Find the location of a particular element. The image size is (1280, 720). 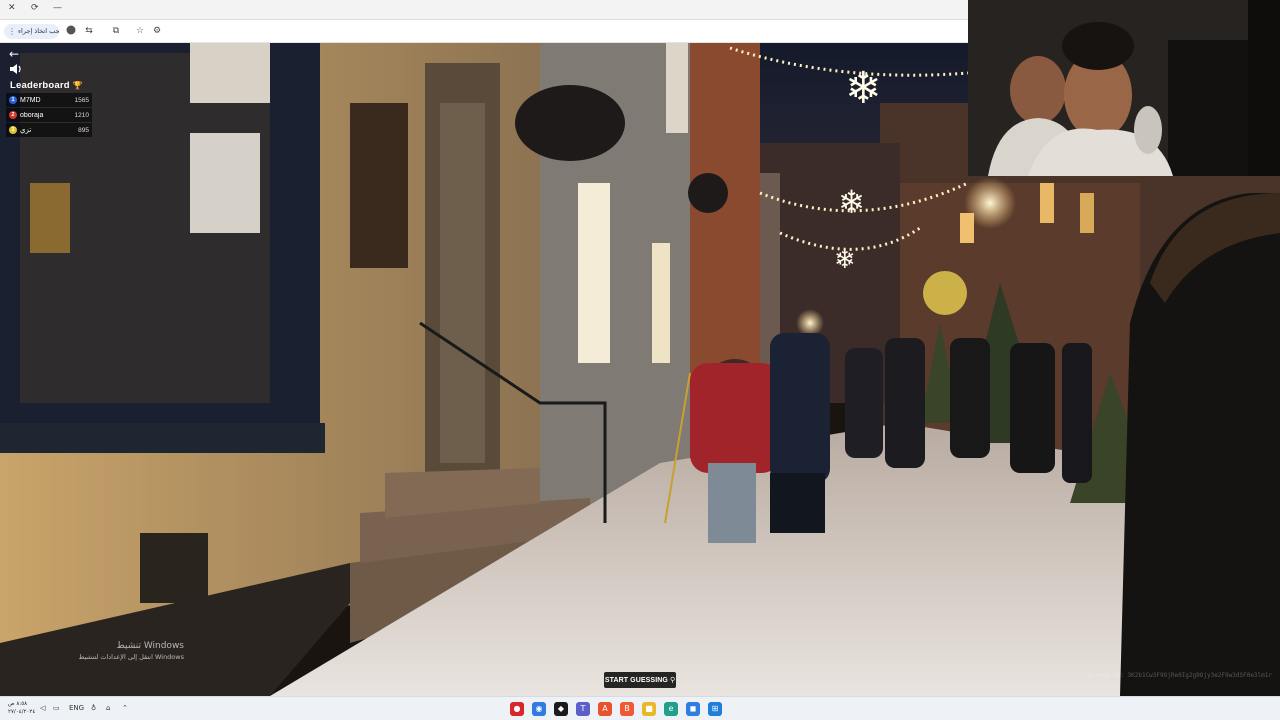

browser-toolbar: ⋮ يجب اتخاذ إجراء ⇆ ⧉ ☆ ⚙ is located at coordinates (484, 31).